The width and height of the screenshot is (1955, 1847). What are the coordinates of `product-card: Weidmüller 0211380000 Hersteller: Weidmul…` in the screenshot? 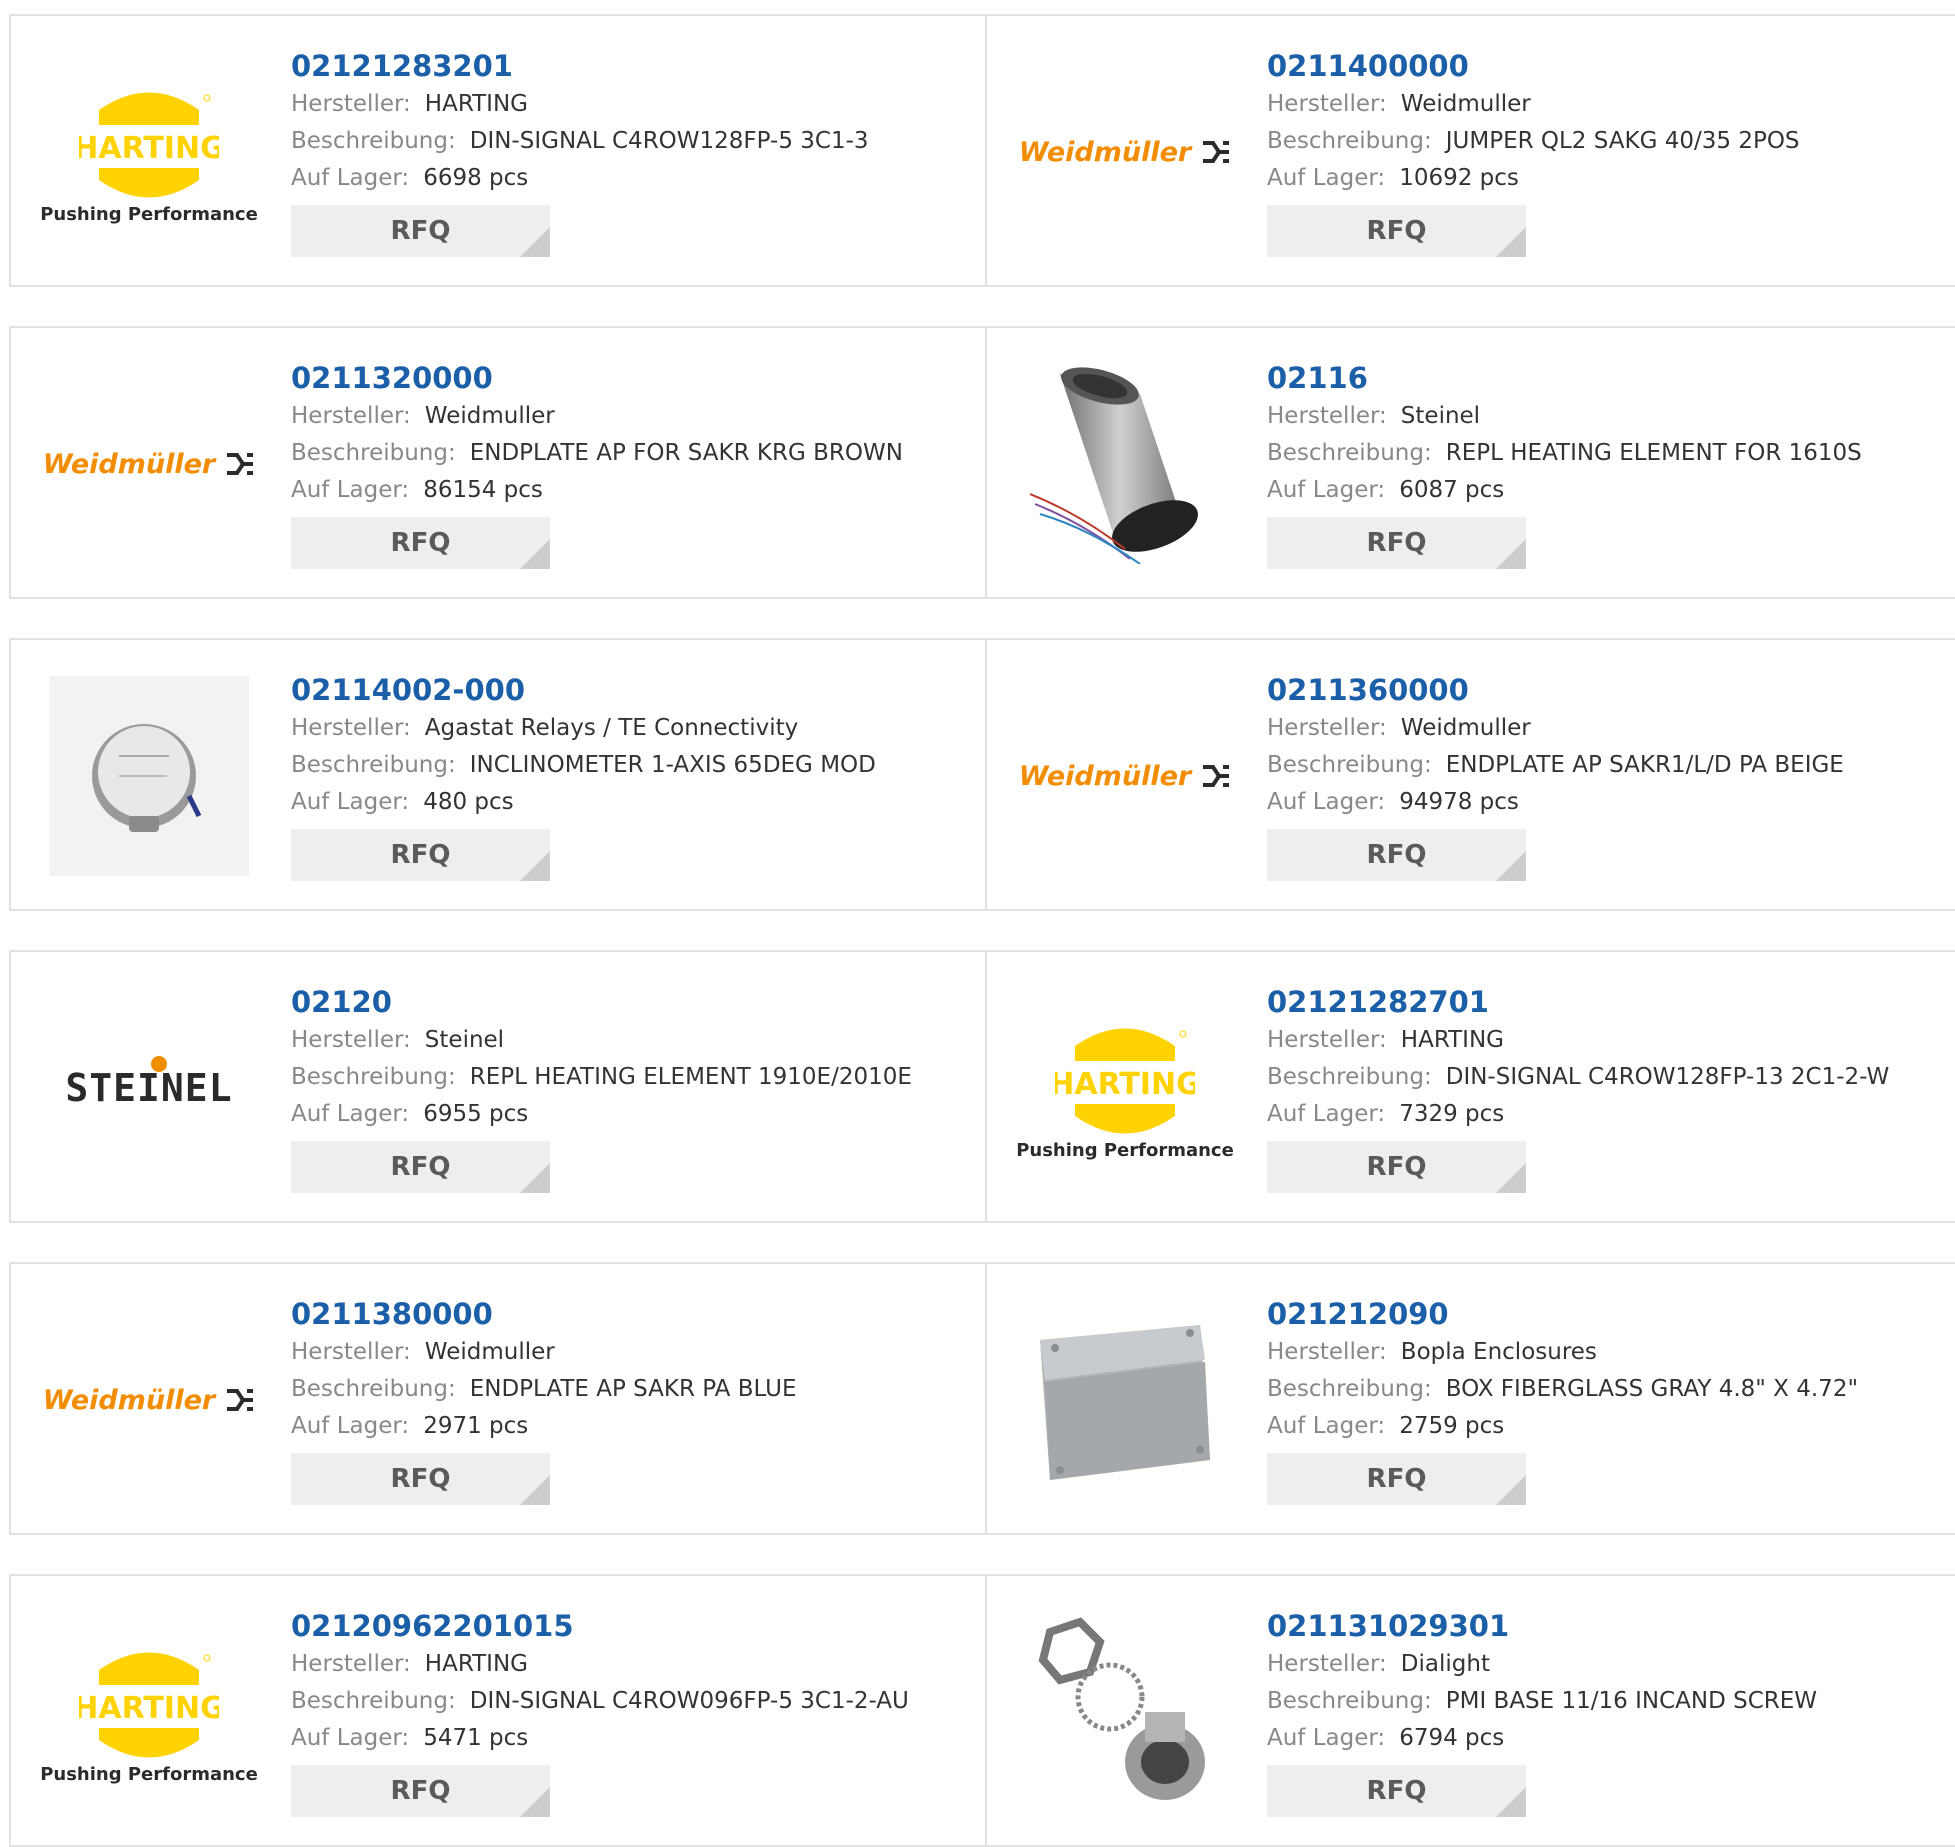 It's located at (498, 1398).